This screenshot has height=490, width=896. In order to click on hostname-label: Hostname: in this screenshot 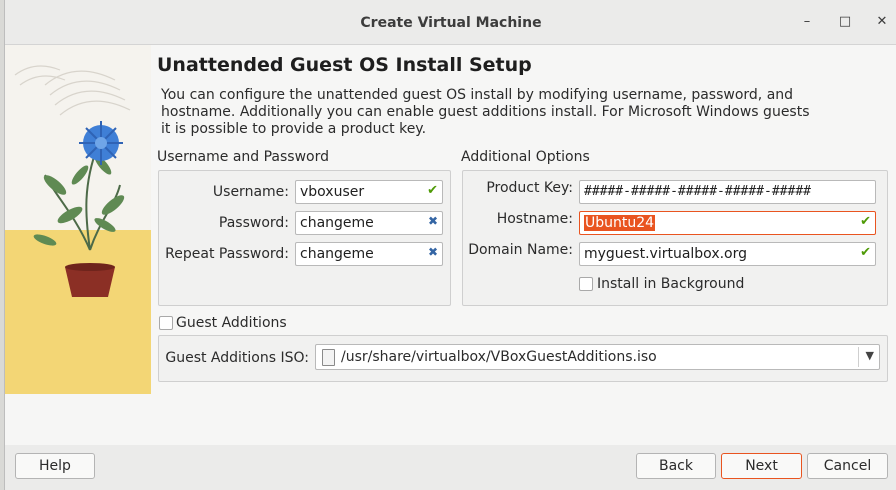, I will do `click(534, 219)`.